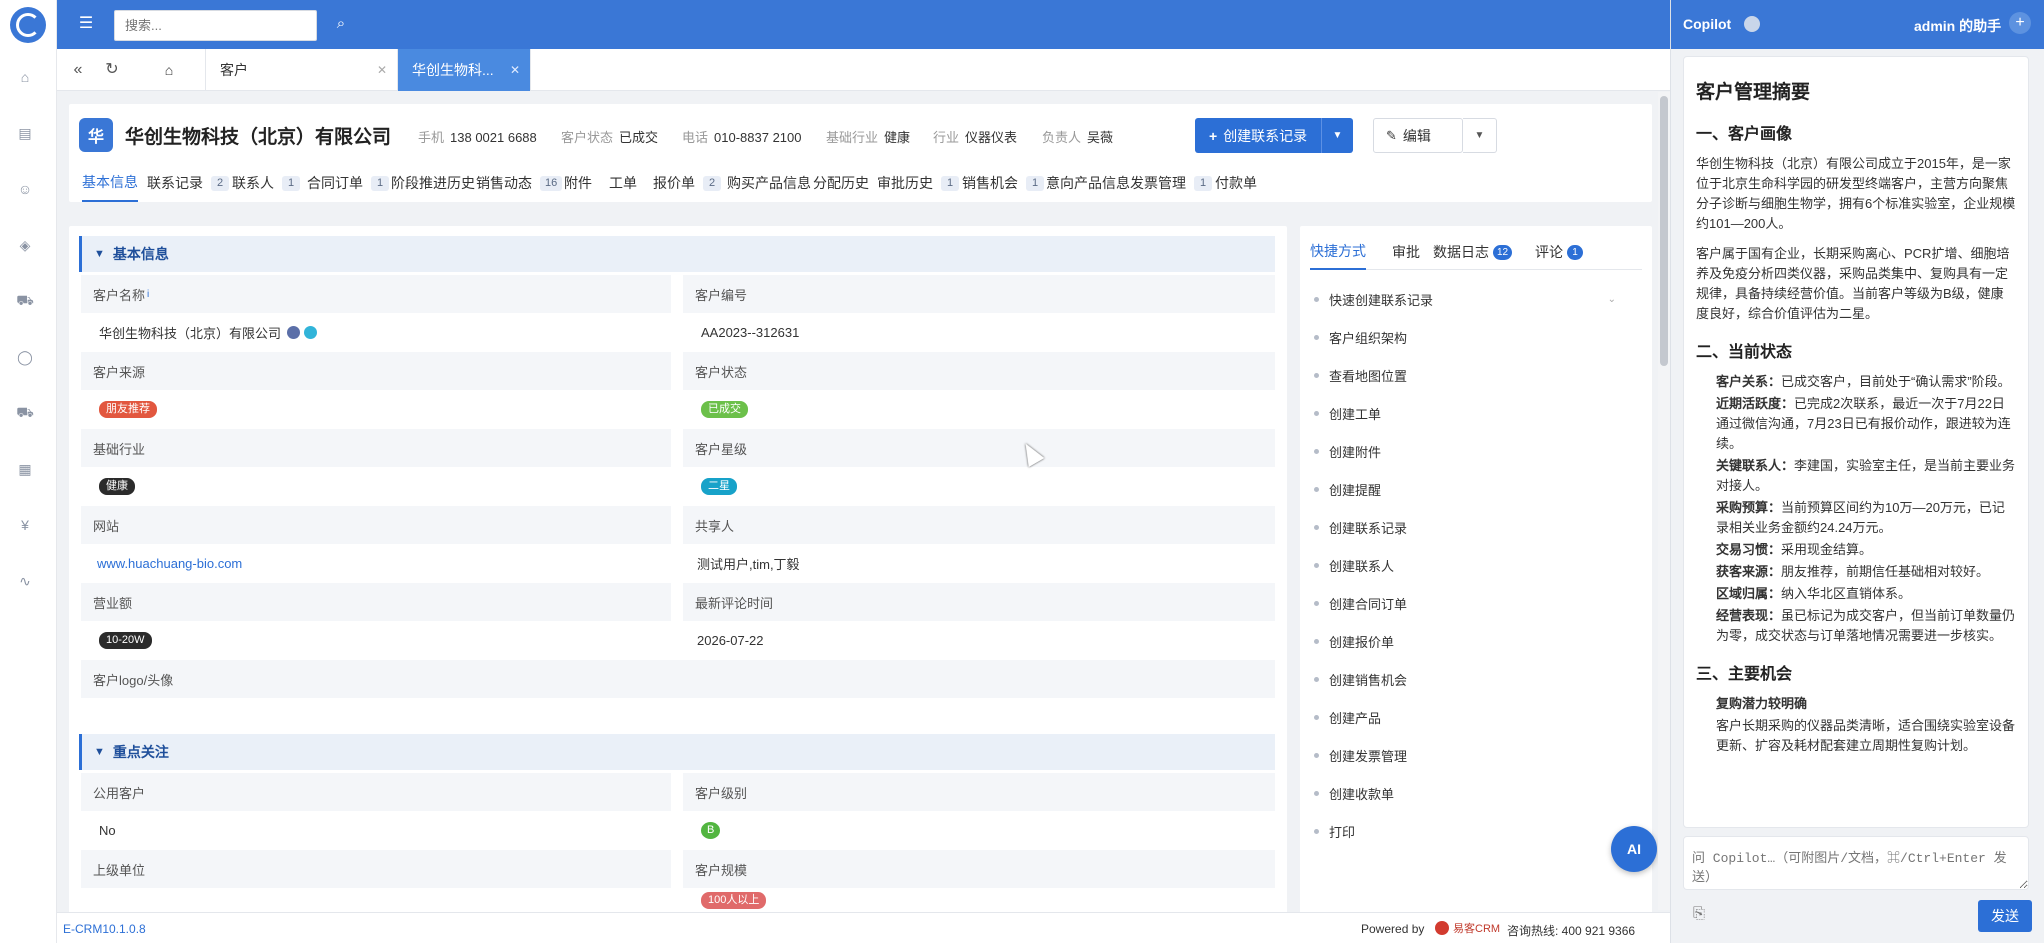 The image size is (2044, 943). Describe the element at coordinates (1360, 755) in the screenshot. I see `quick-item-create-invoice: 创建发票管理` at that location.